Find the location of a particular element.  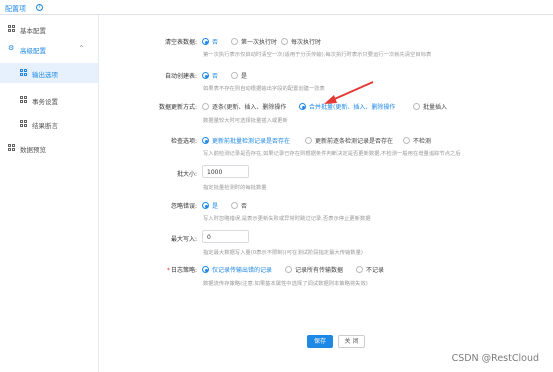

log-policy-option-all: 记录所有传输数据 is located at coordinates (314, 269).